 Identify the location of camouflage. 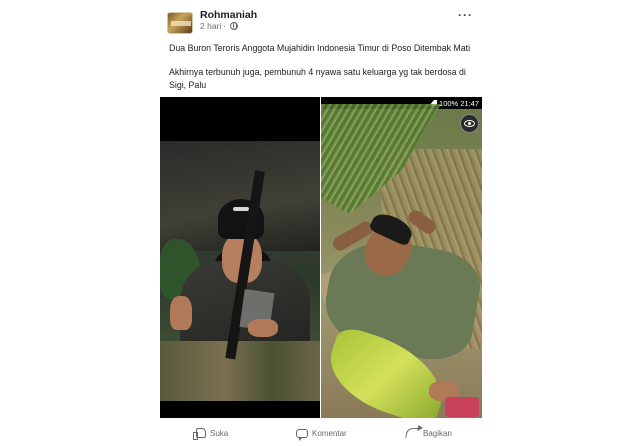
(240, 371).